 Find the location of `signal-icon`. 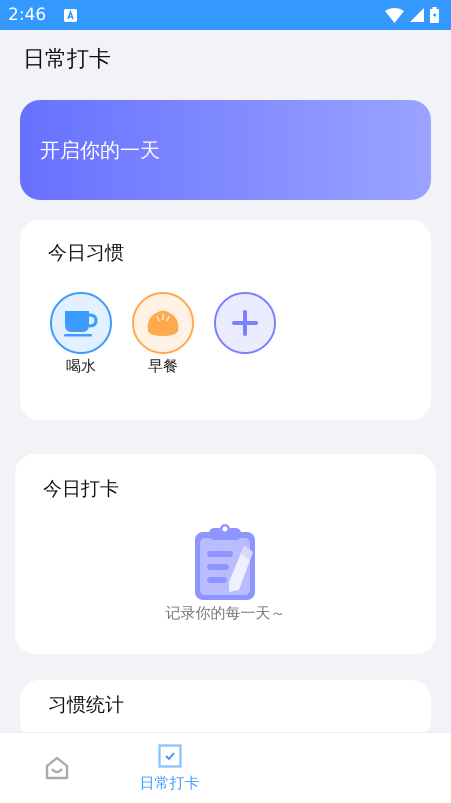

signal-icon is located at coordinates (417, 15).